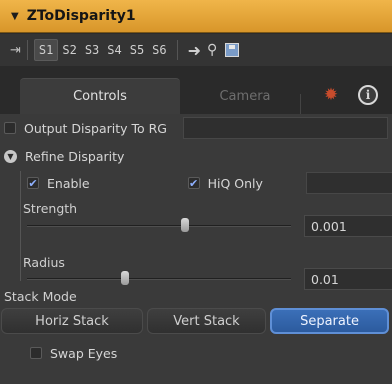 This screenshot has width=392, height=384. I want to click on output-disparity-checkbox, so click(10, 128).